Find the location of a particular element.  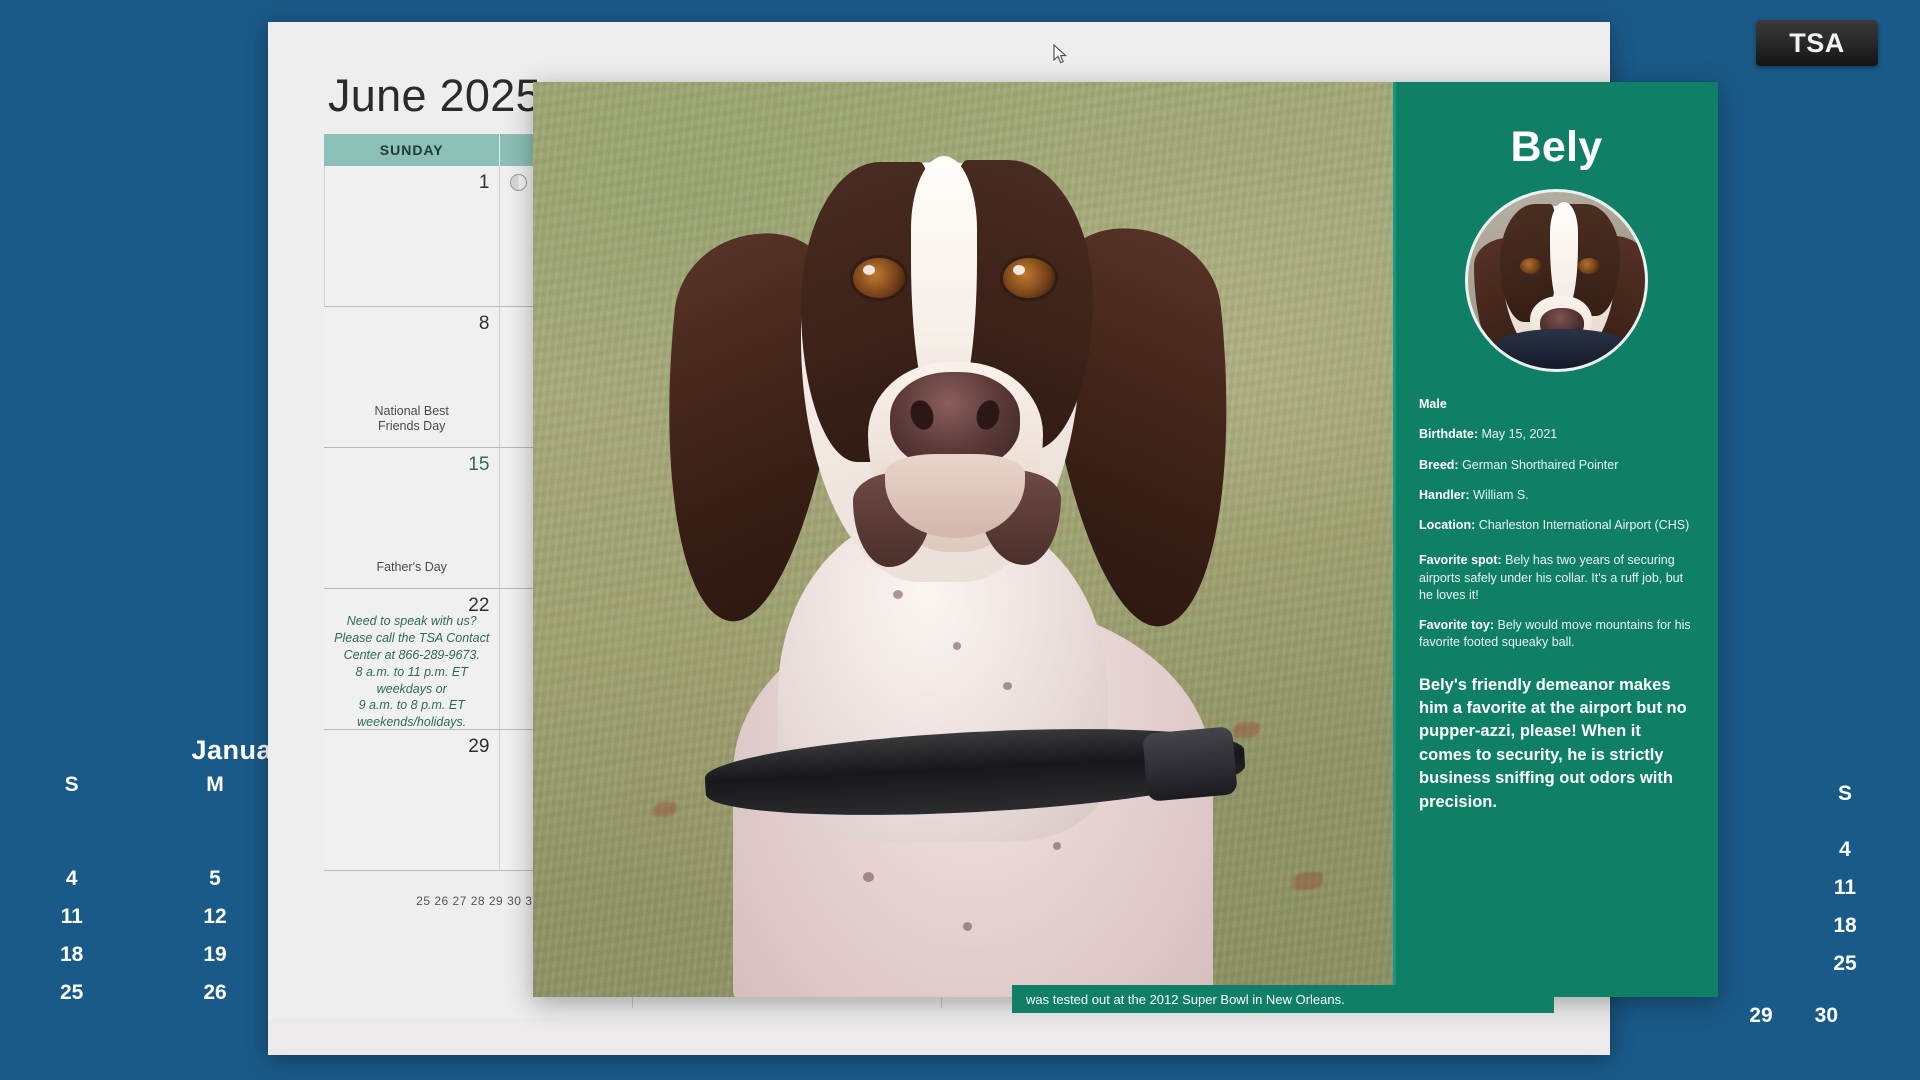

calendar-day-cell: 29 is located at coordinates (412, 800).